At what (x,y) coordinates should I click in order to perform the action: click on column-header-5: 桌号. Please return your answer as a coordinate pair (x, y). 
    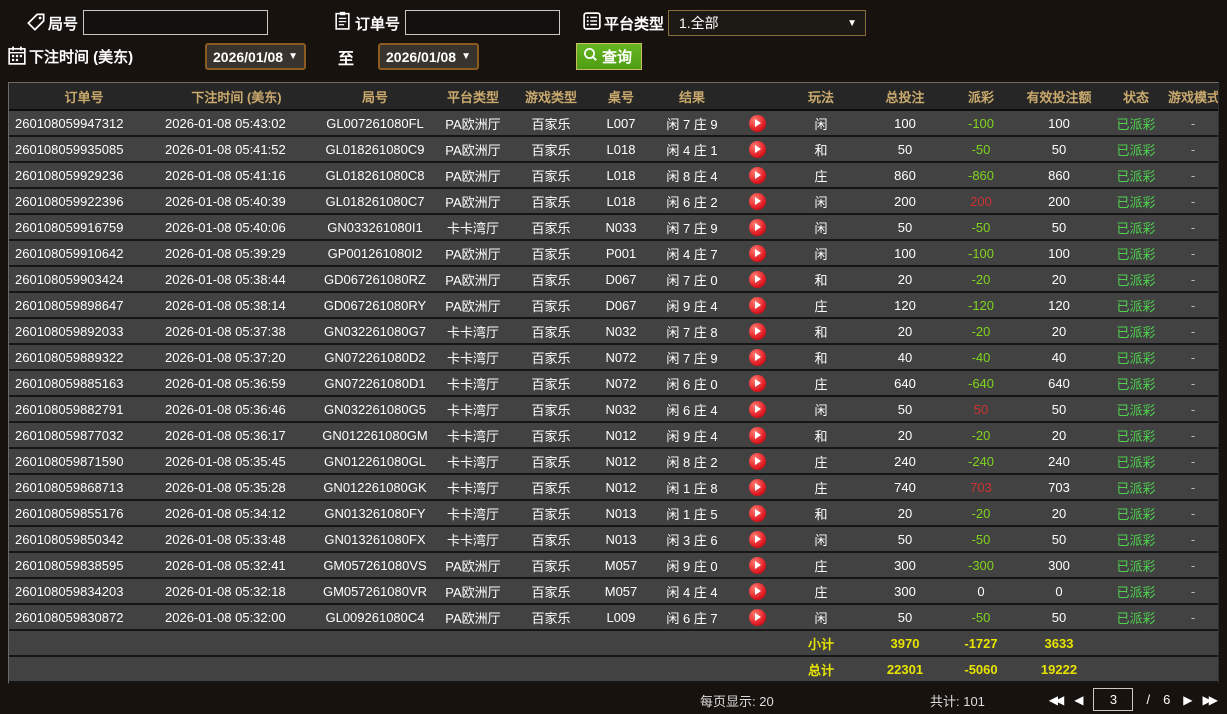
    Looking at the image, I should click on (621, 97).